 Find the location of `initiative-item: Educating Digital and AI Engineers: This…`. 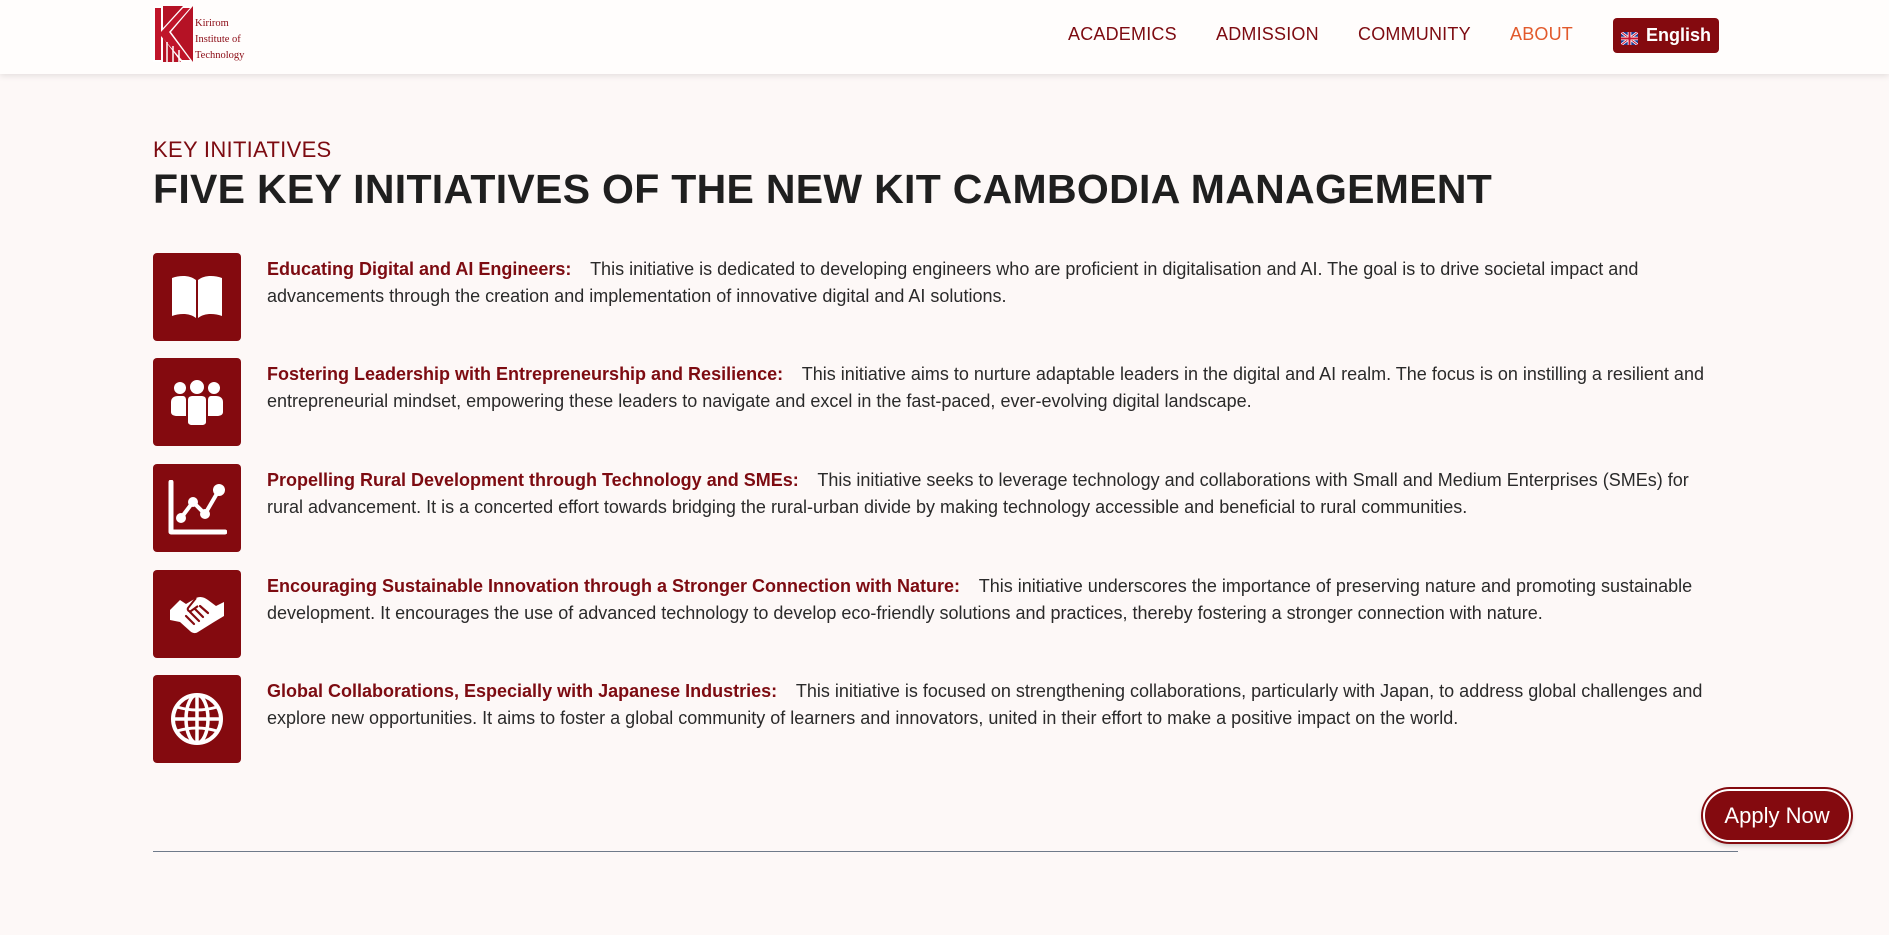

initiative-item: Educating Digital and AI Engineers: This… is located at coordinates (938, 297).